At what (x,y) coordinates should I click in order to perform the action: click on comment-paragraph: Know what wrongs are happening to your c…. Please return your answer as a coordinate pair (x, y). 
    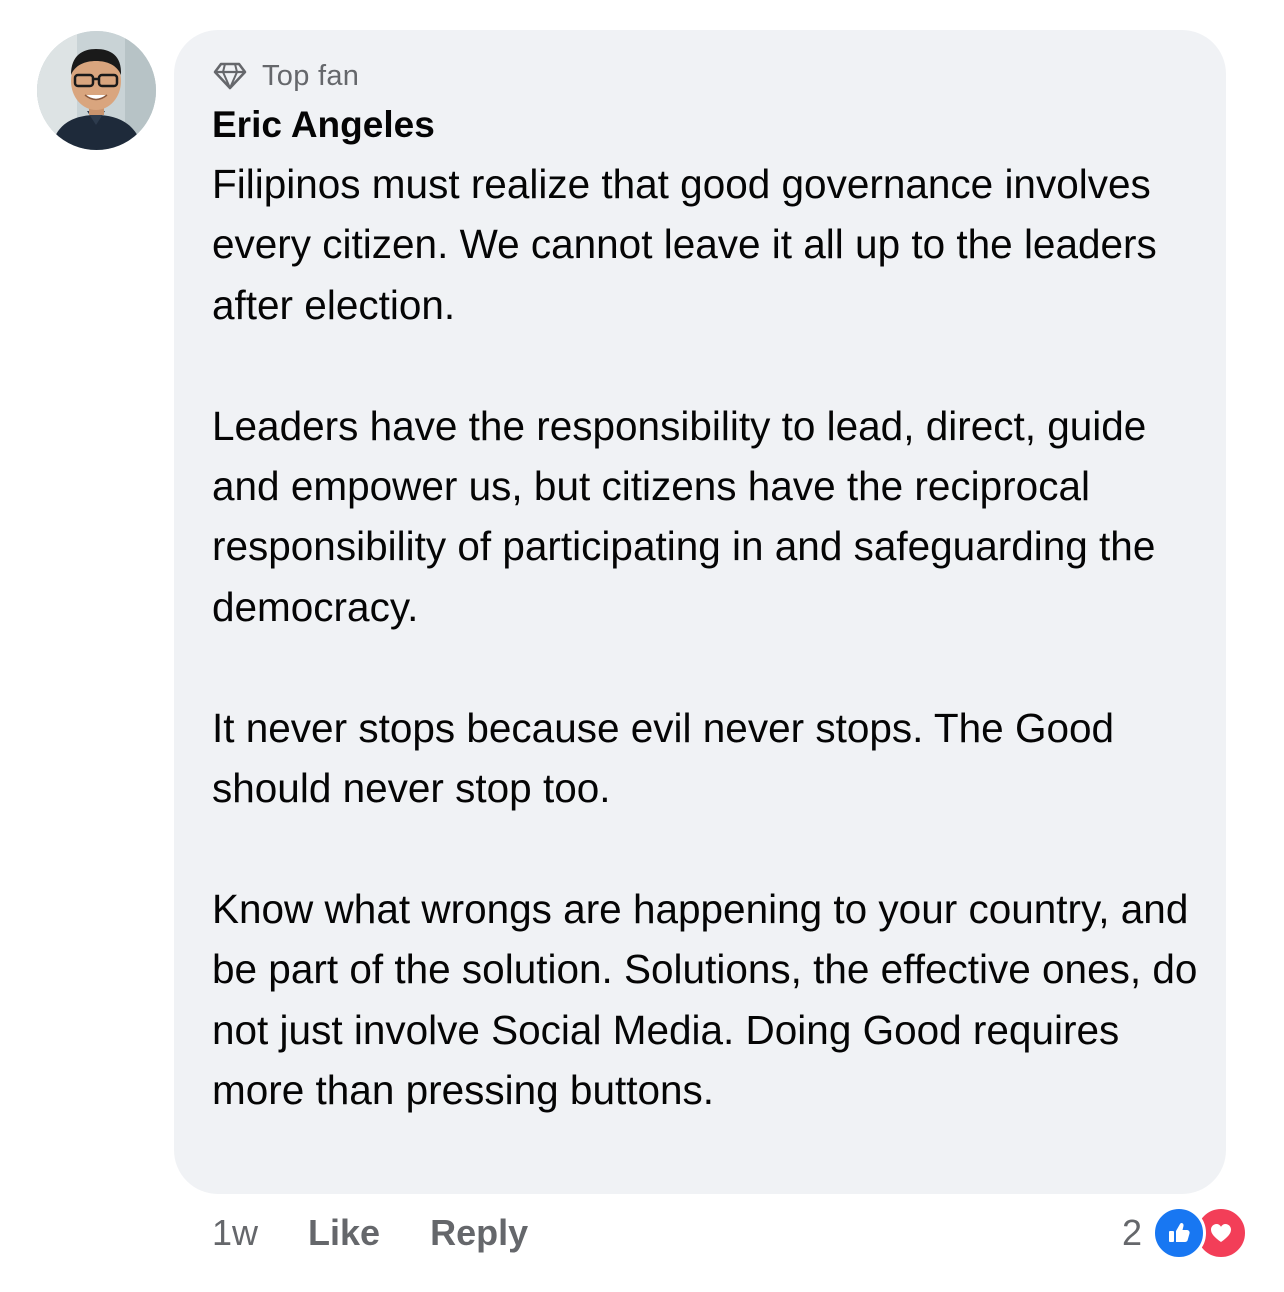
    Looking at the image, I should click on (705, 999).